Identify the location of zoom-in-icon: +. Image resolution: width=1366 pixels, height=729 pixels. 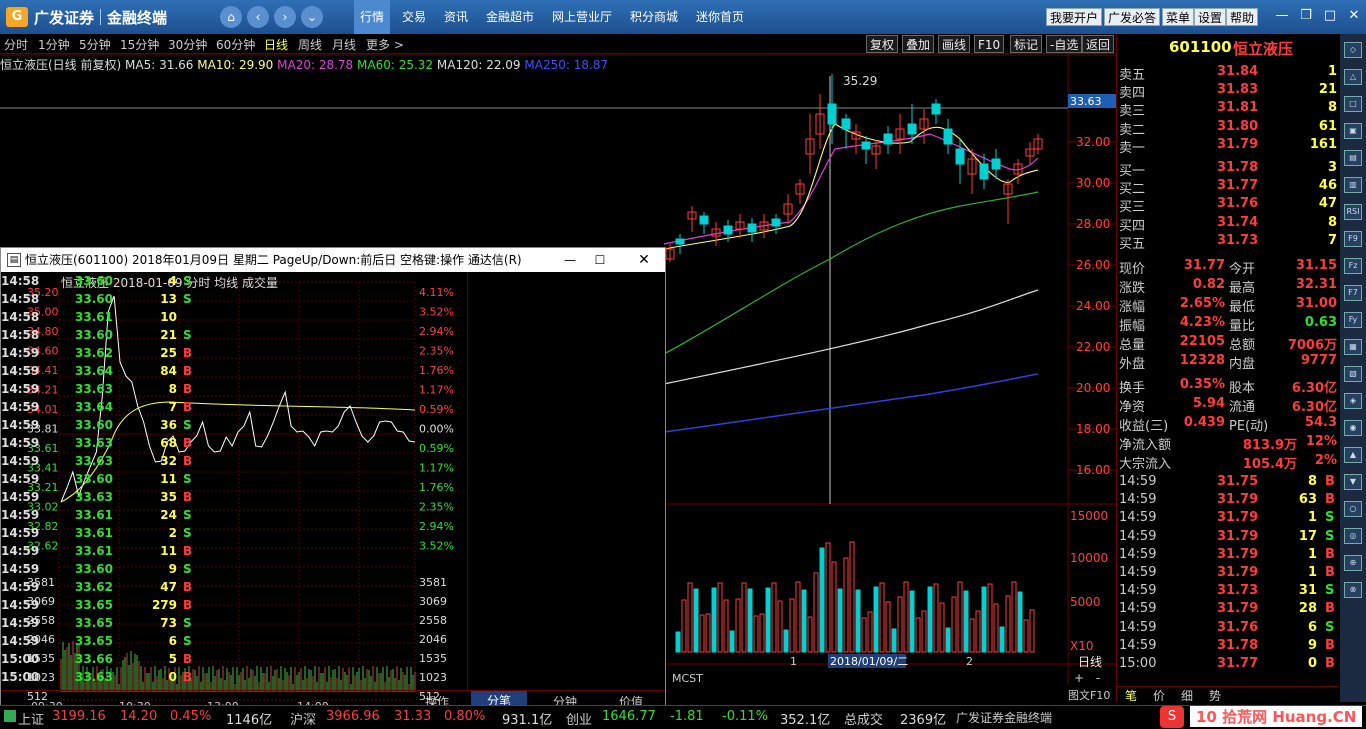
(1079, 678).